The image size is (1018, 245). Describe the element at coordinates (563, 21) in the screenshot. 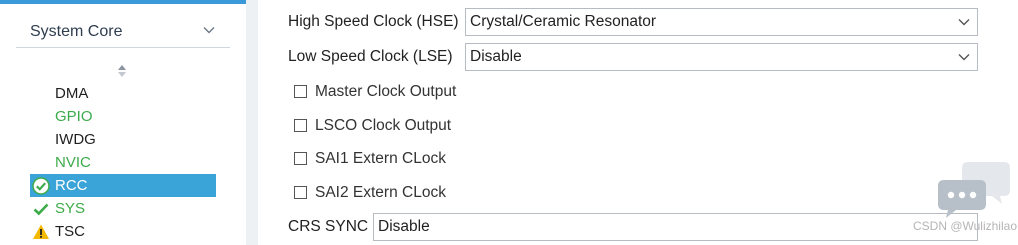

I see `hse-value: Crystal/Ceramic Resonator` at that location.